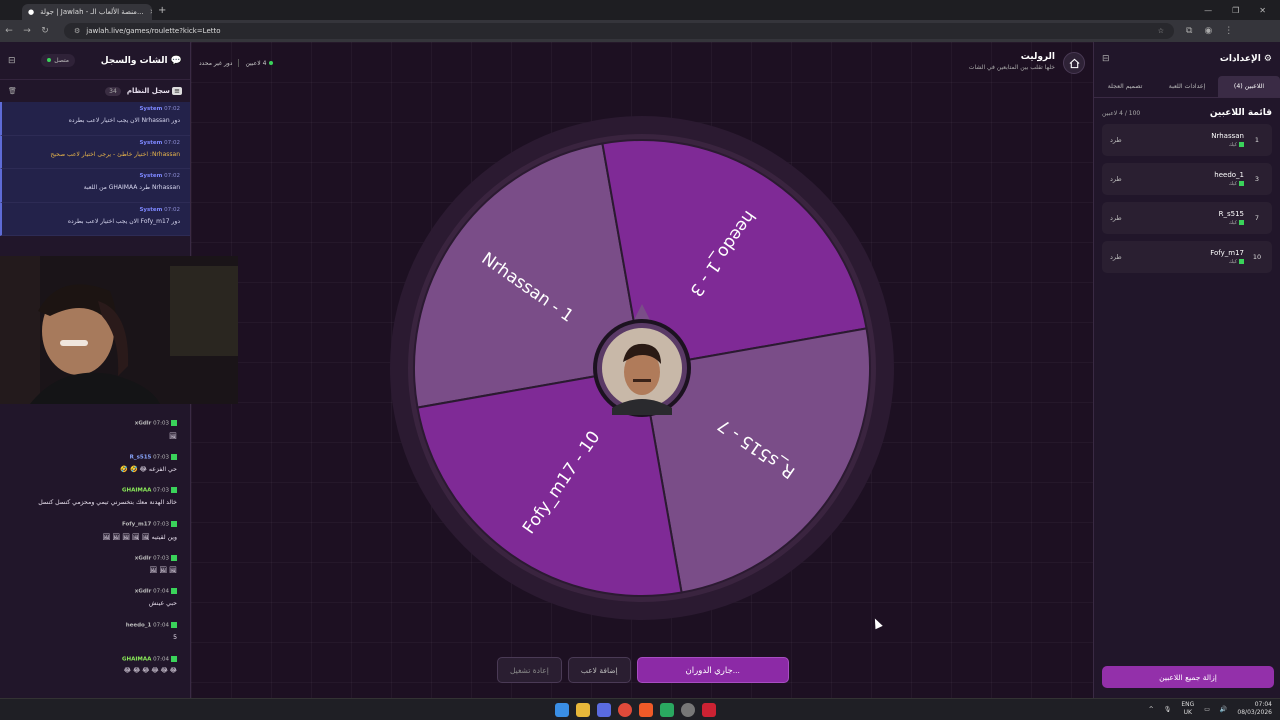  I want to click on maximize-icon: ❐, so click(1235, 10).